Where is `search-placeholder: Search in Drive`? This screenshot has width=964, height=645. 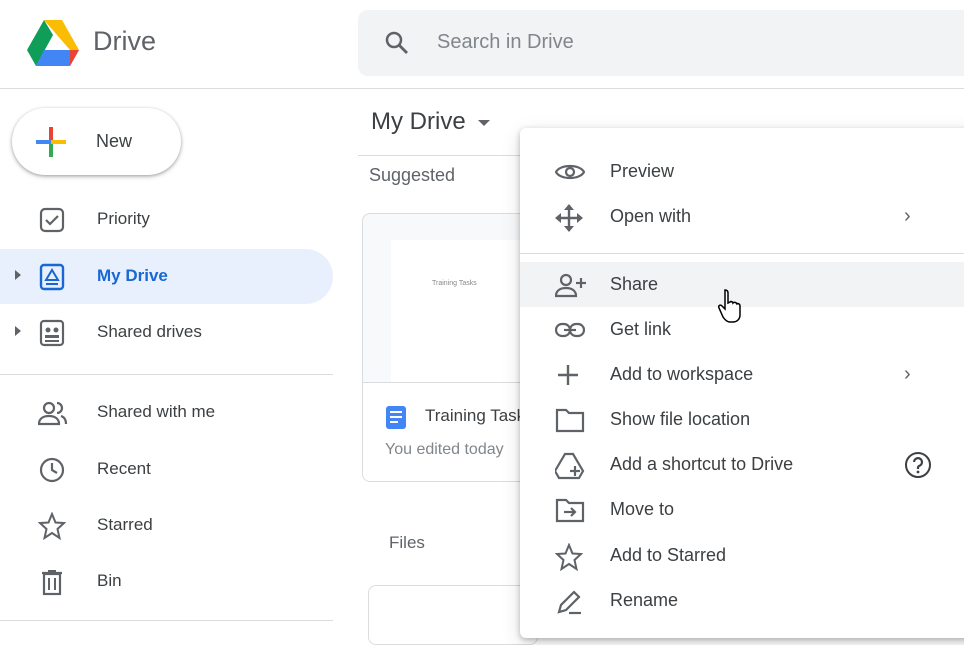
search-placeholder: Search in Drive is located at coordinates (505, 42).